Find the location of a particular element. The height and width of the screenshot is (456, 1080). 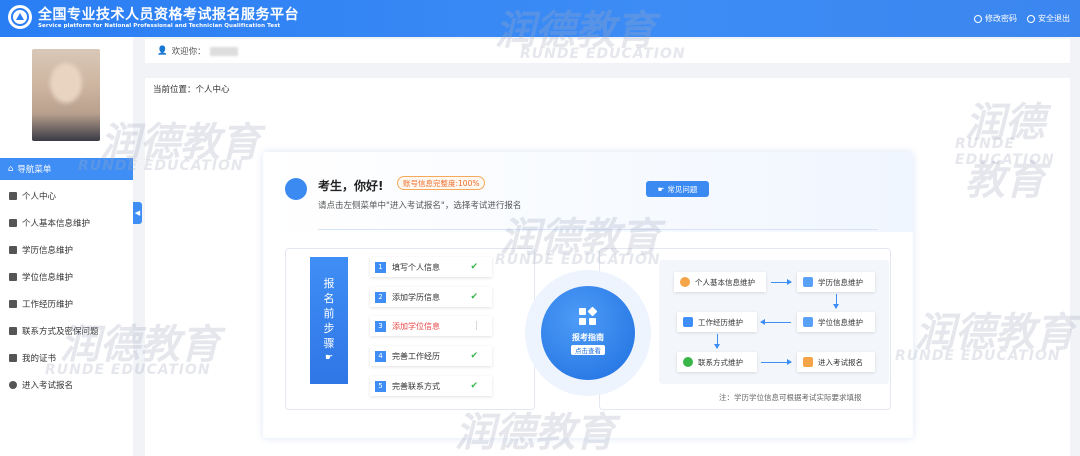

home-icon is located at coordinates (13, 195).